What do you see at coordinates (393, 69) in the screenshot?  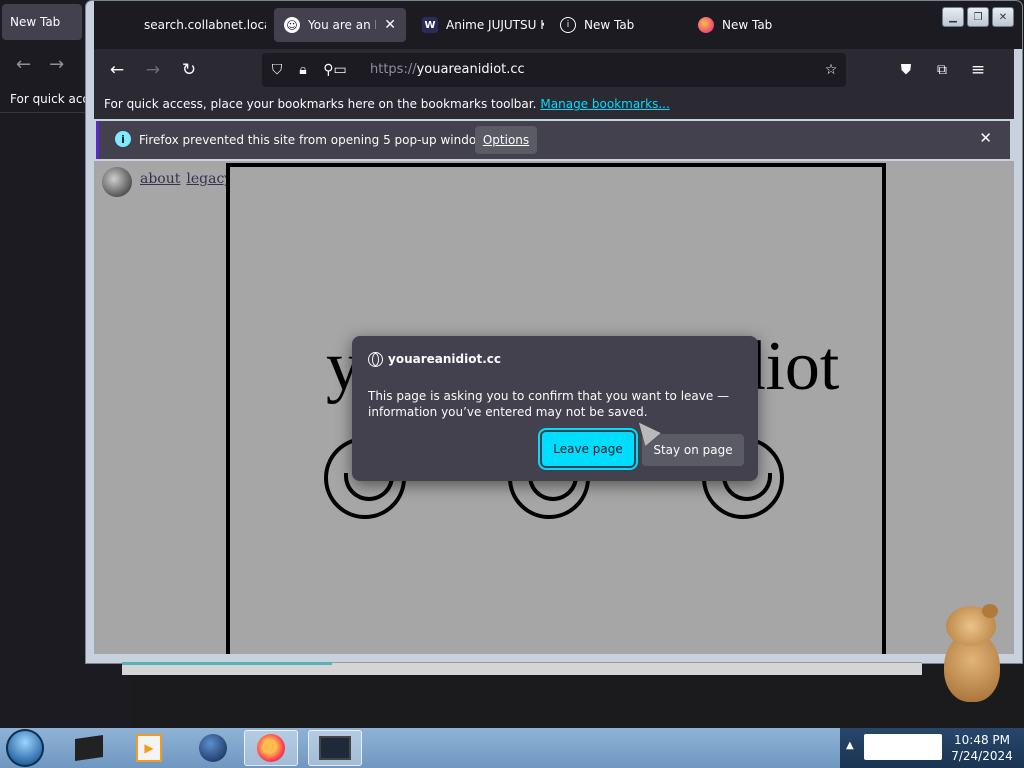 I see `url-scheme: https://` at bounding box center [393, 69].